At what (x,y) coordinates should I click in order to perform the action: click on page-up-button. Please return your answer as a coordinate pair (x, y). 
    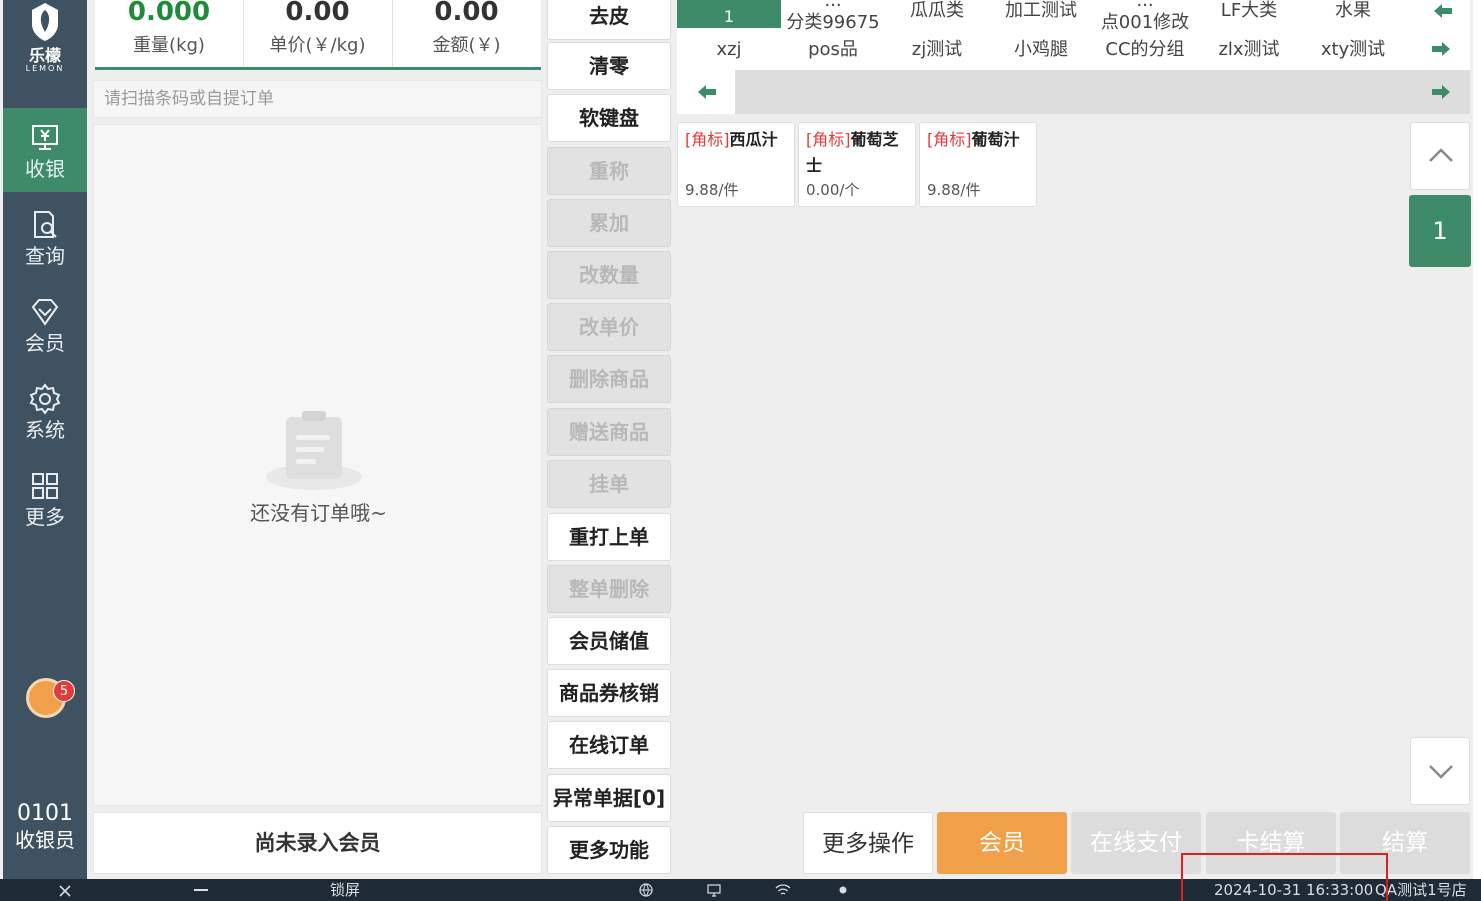
    Looking at the image, I should click on (1440, 156).